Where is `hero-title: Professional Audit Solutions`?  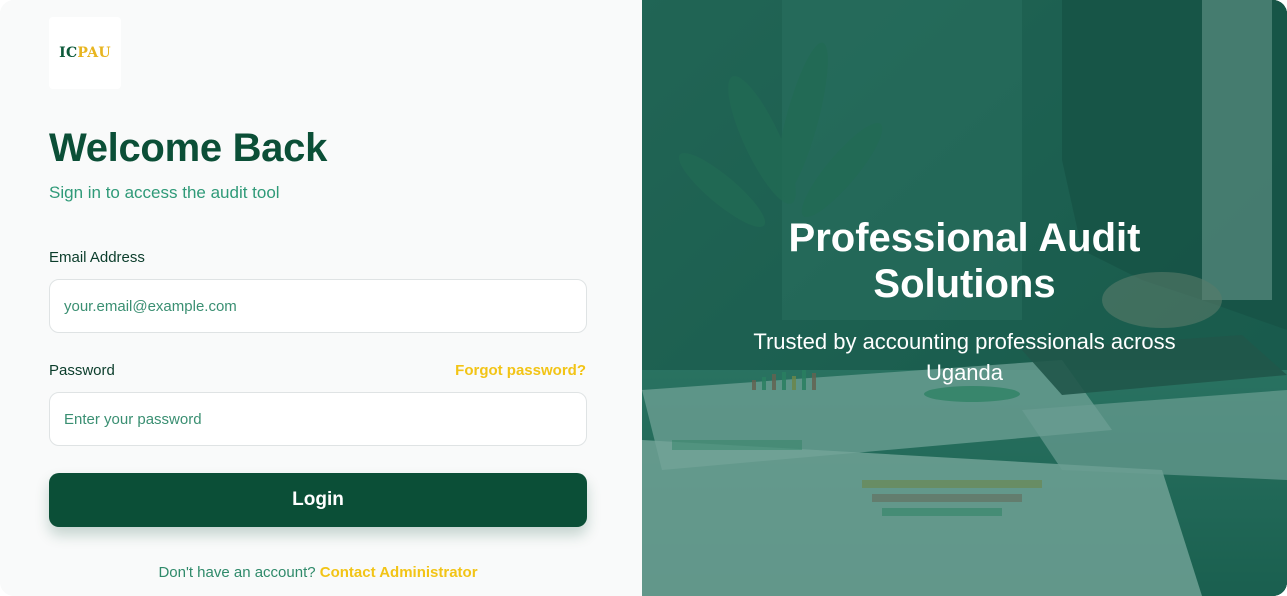 hero-title: Professional Audit Solutions is located at coordinates (964, 261).